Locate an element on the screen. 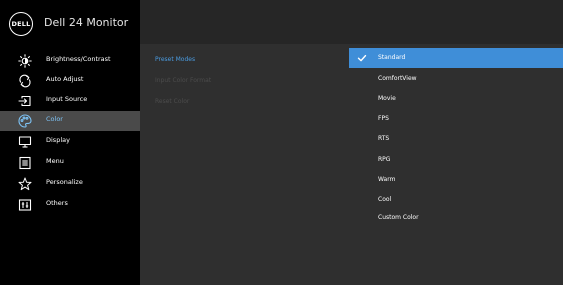  auto-adjust-icon is located at coordinates (25, 81).